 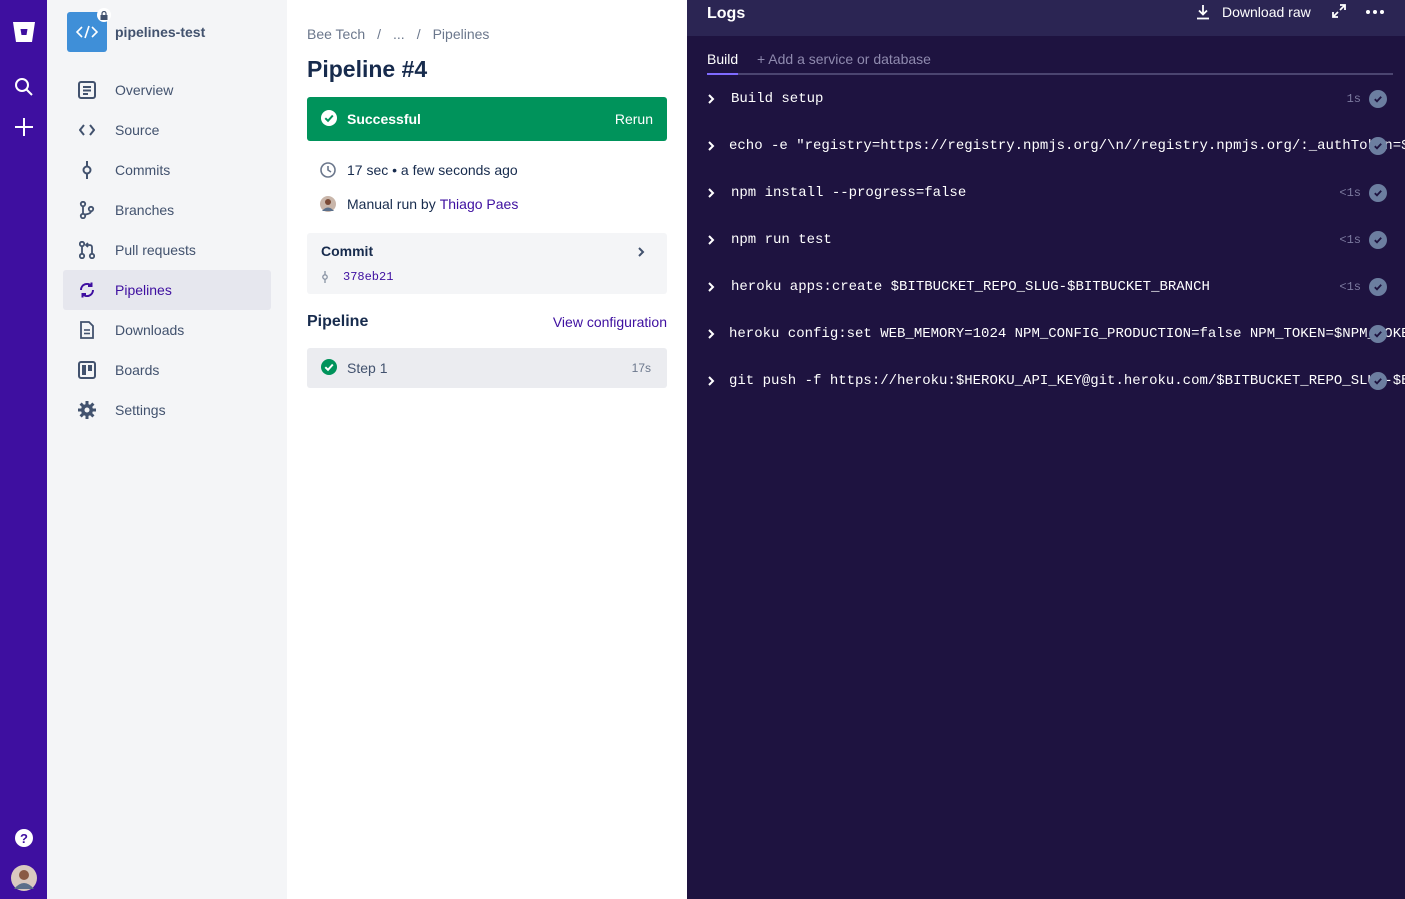 What do you see at coordinates (104, 15) in the screenshot?
I see `lock-icon` at bounding box center [104, 15].